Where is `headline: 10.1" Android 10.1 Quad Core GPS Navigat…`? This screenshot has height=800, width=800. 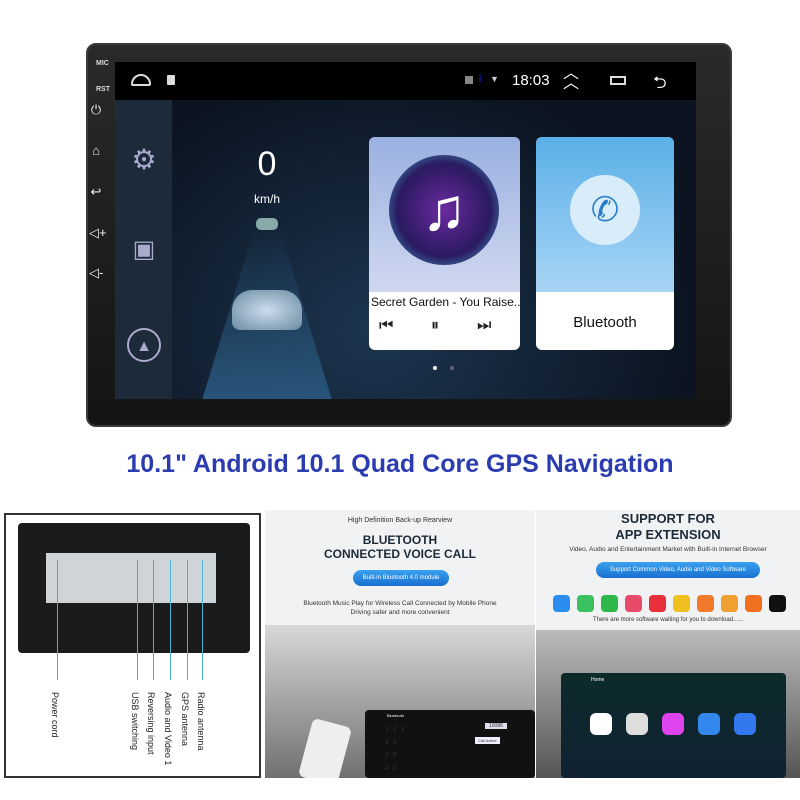 headline: 10.1" Android 10.1 Quad Core GPS Navigat… is located at coordinates (400, 464).